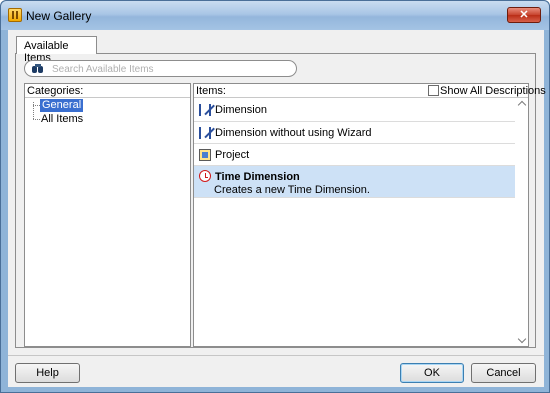 The width and height of the screenshot is (550, 393). What do you see at coordinates (205, 176) in the screenshot?
I see `time-dimension-icon` at bounding box center [205, 176].